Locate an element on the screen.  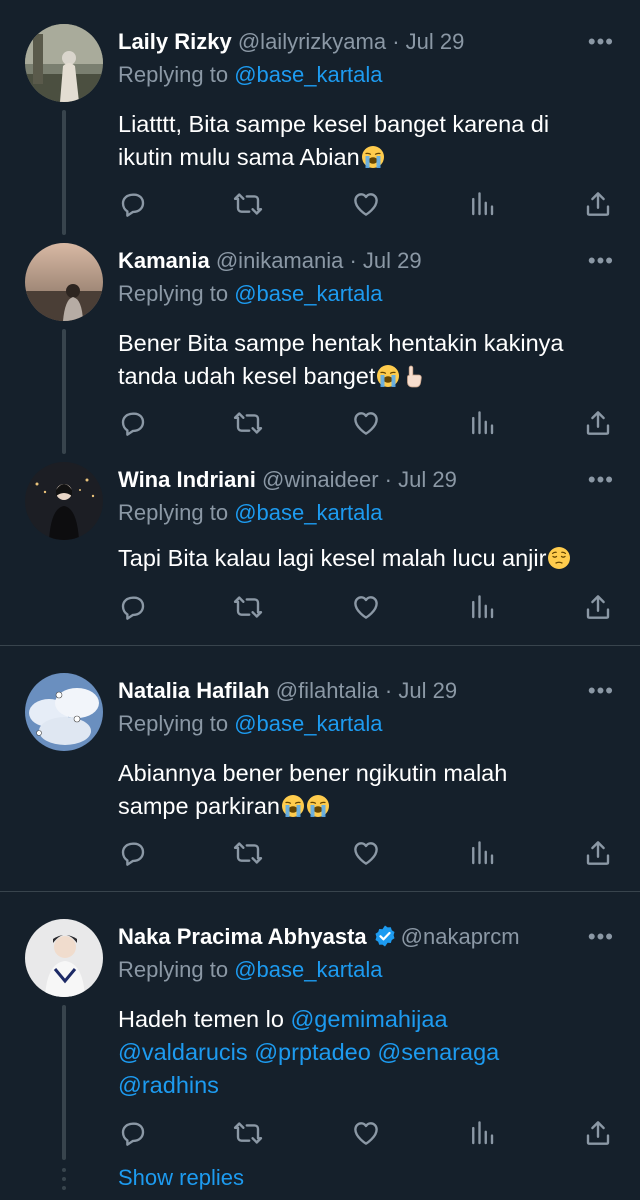
tweet-header: Laily Rizky @lailyrizkyama · Jul 29 is located at coordinates (291, 42).